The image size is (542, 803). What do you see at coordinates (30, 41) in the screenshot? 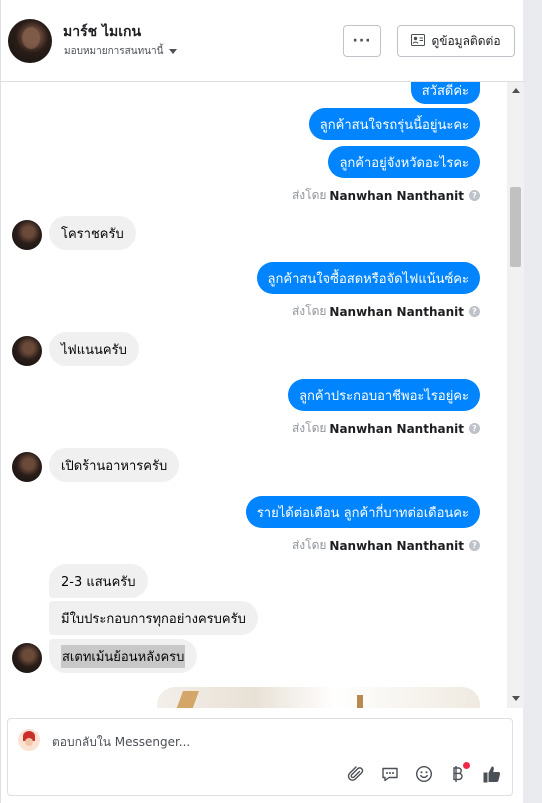
I see `contact-avatar` at bounding box center [30, 41].